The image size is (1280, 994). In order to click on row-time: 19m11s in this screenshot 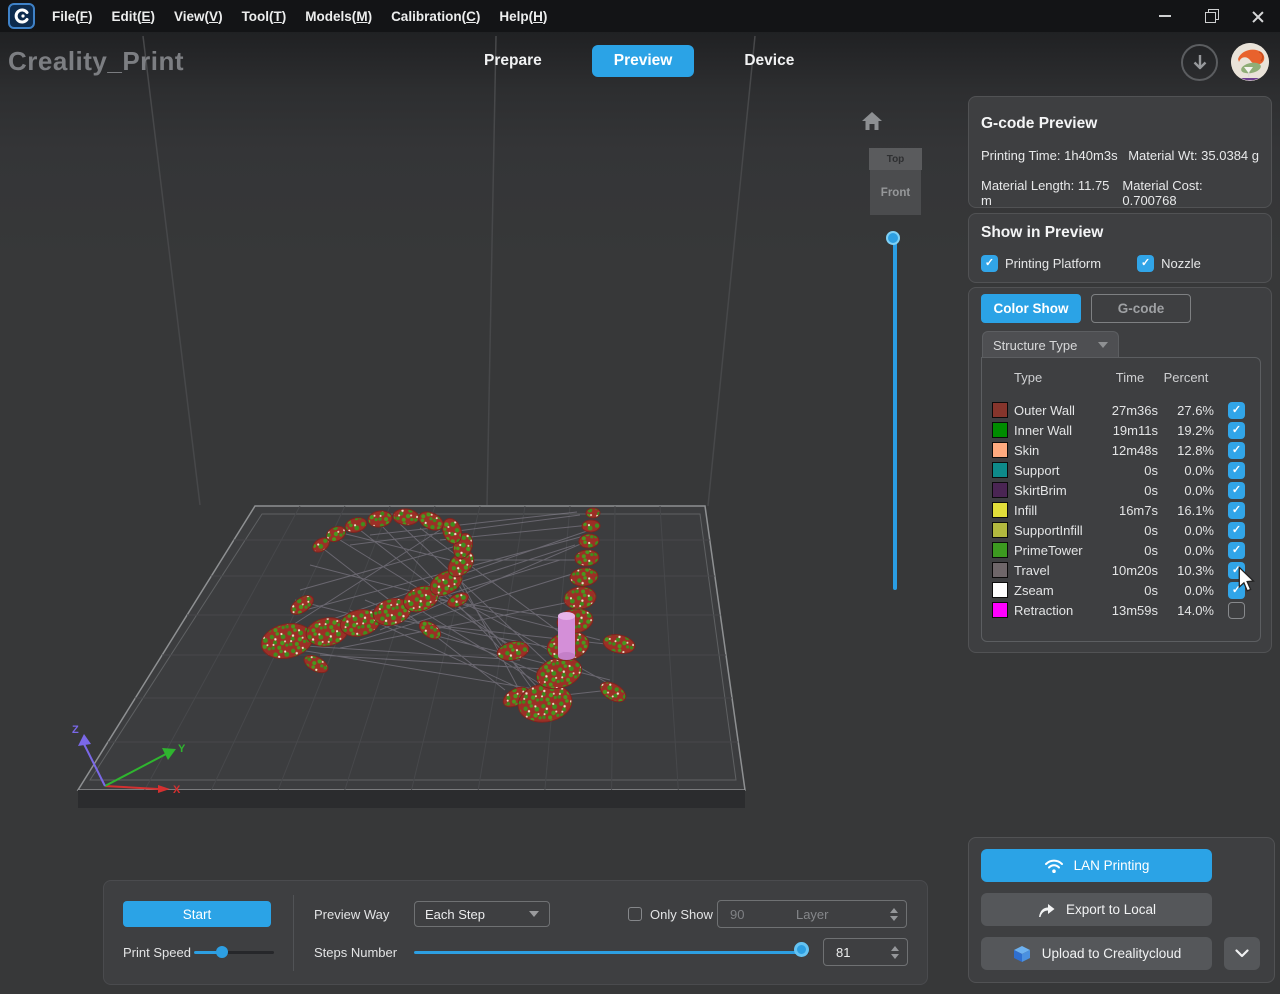, I will do `click(1135, 430)`.